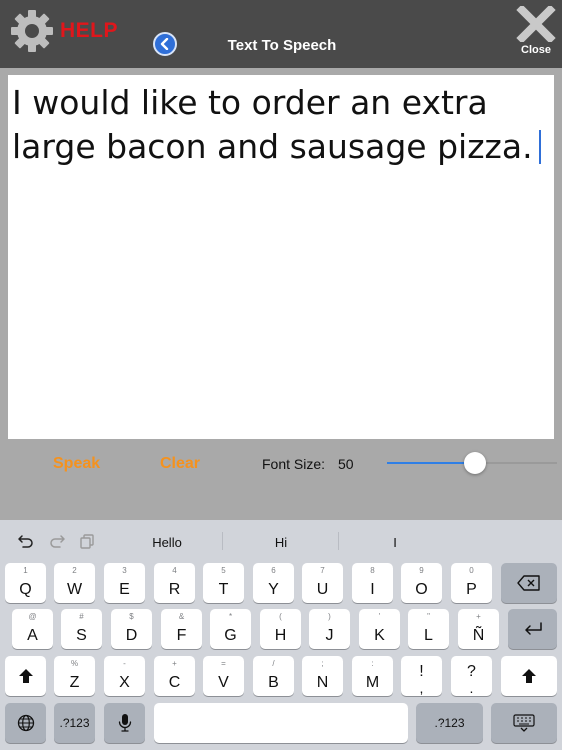  Describe the element at coordinates (223, 676) in the screenshot. I see `key-v: = V` at that location.